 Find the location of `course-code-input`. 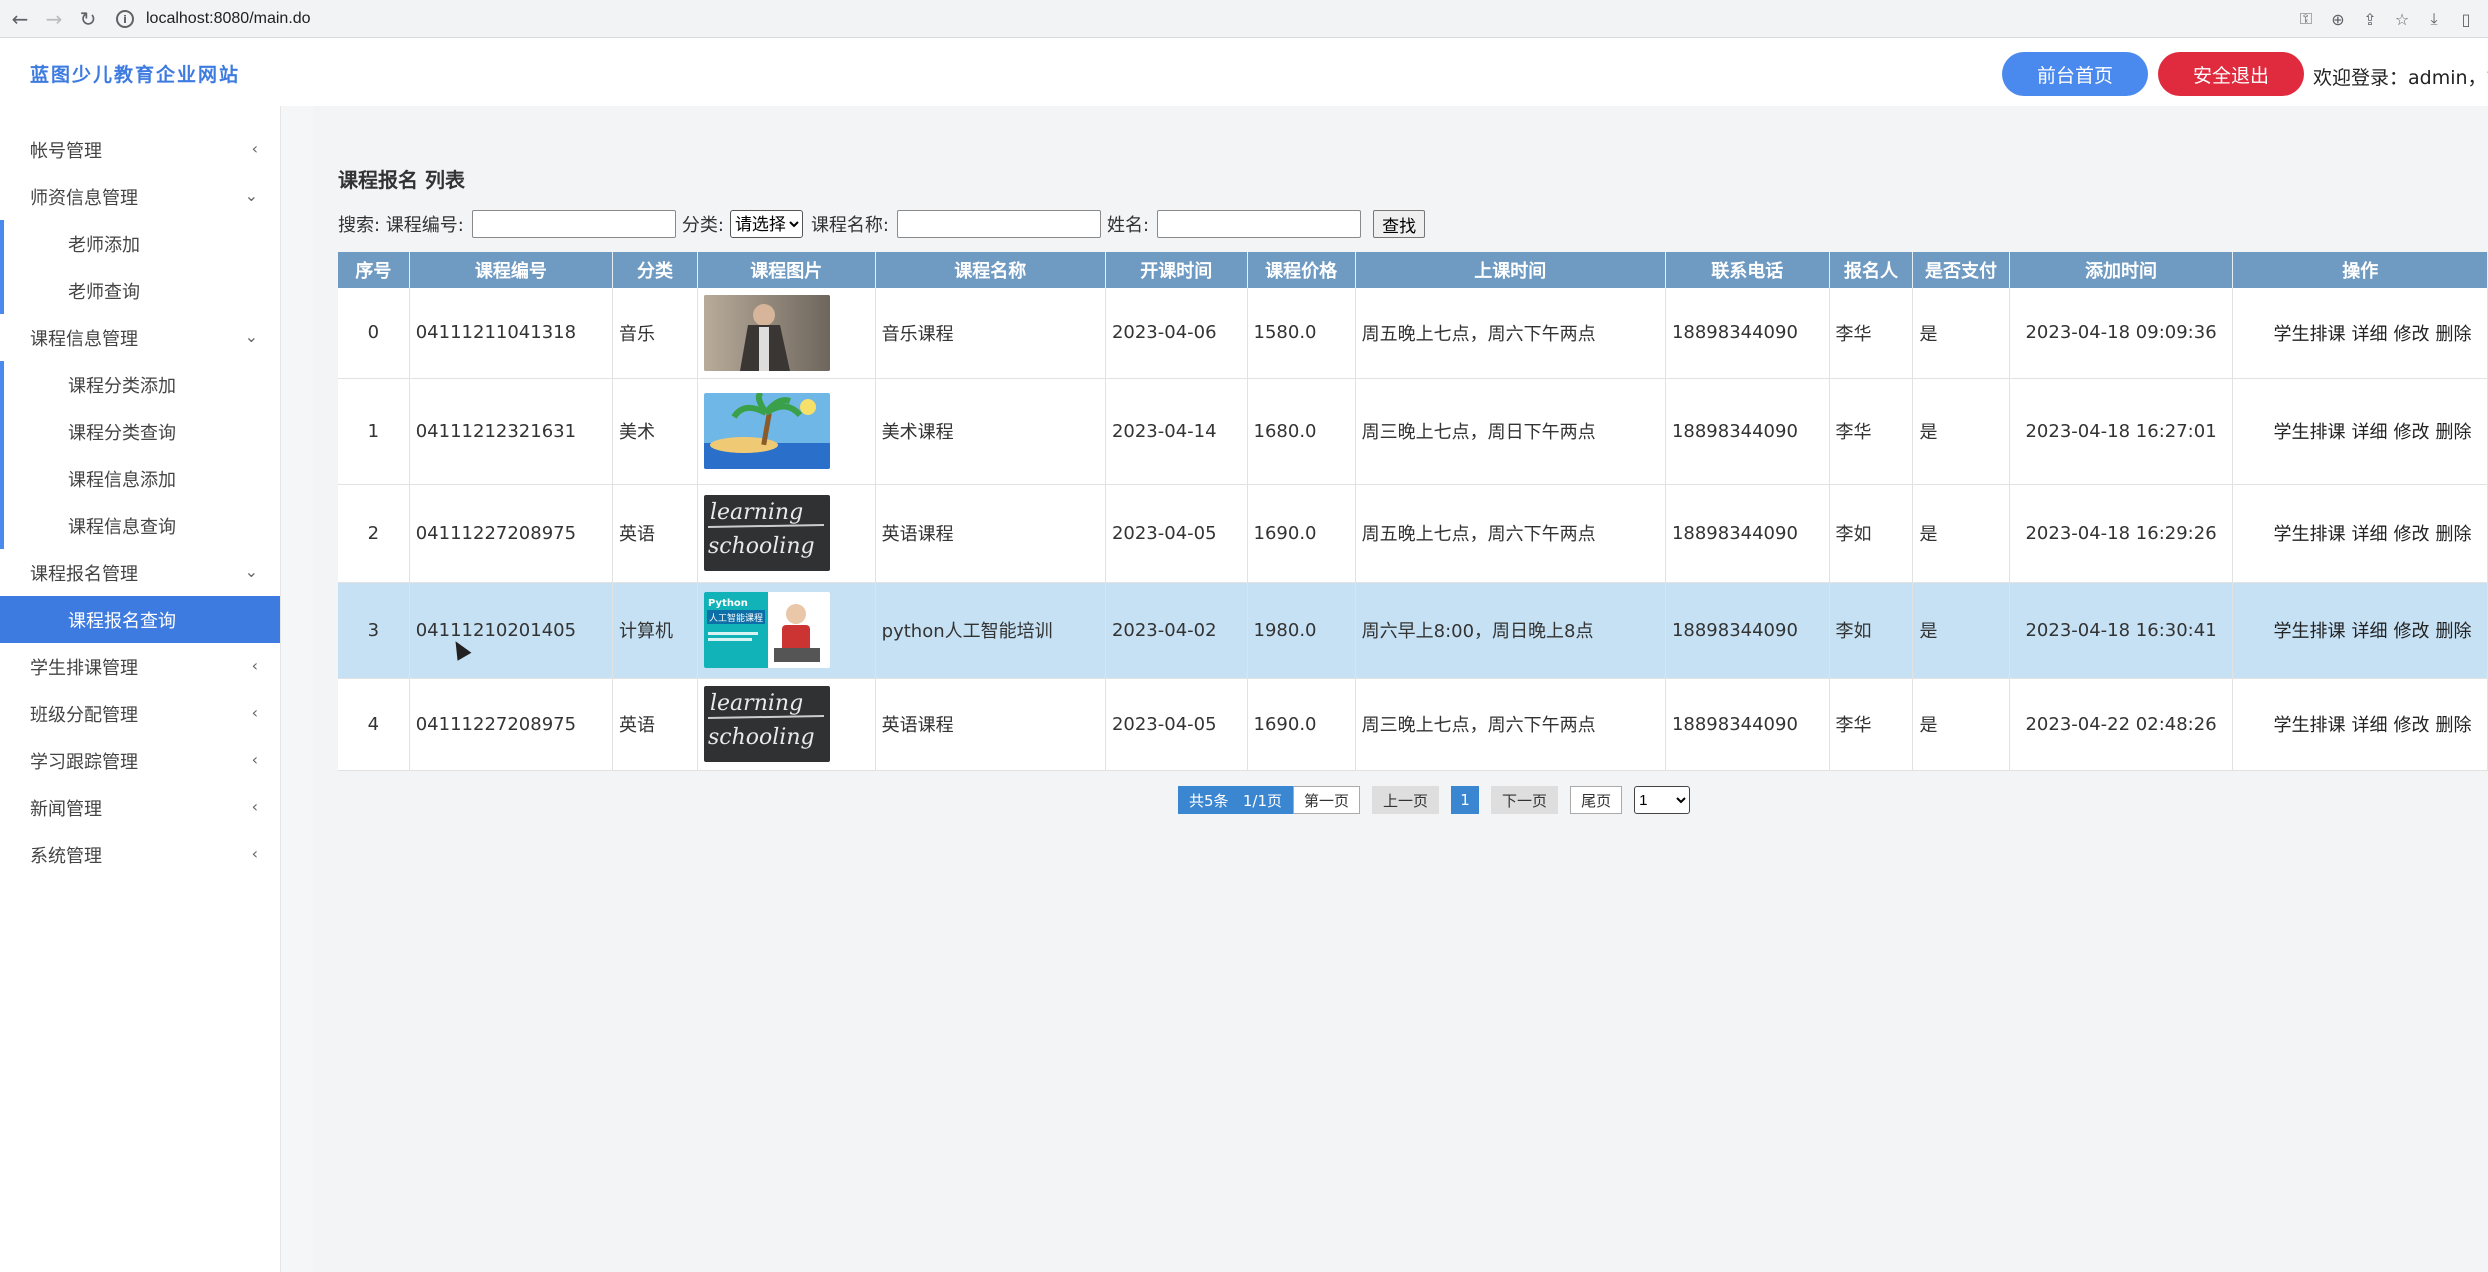

course-code-input is located at coordinates (573, 224).